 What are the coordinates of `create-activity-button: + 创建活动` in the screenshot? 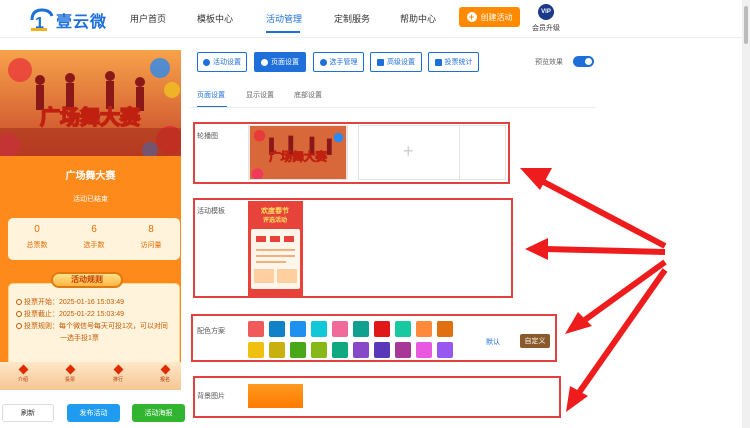 It's located at (489, 17).